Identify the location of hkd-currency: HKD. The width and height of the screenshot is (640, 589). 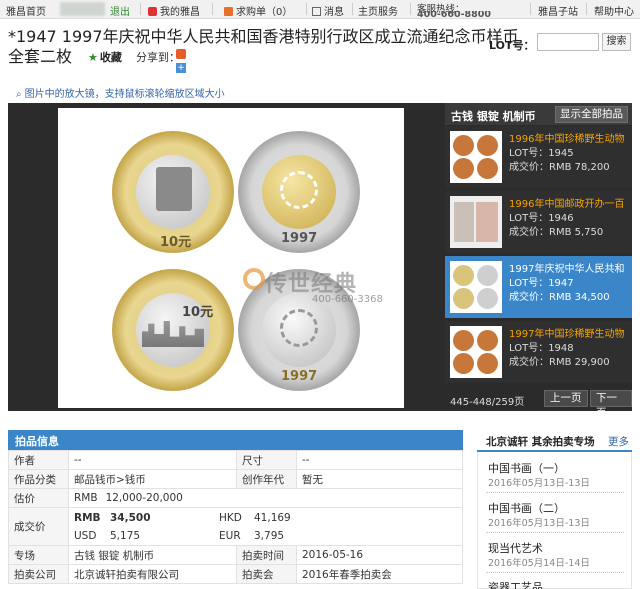
(230, 517).